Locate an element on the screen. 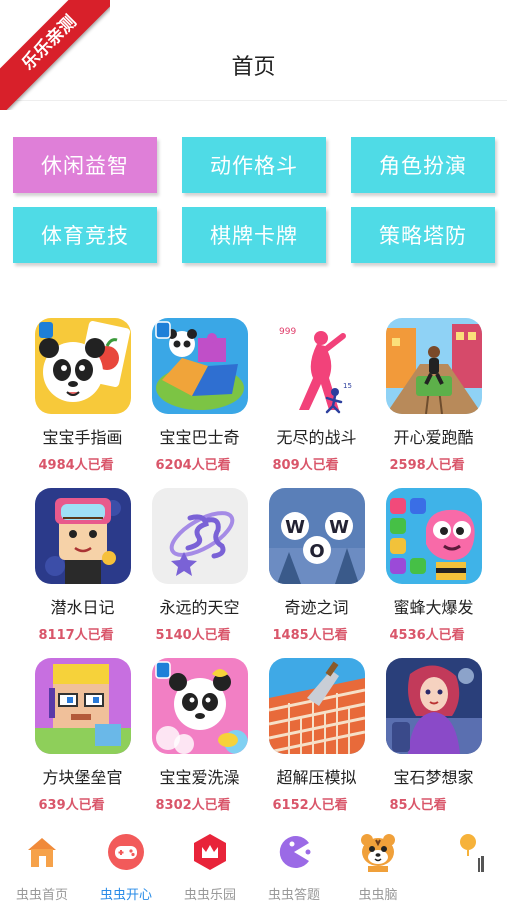 This screenshot has height=903, width=507. game-name: 超解压模拟 is located at coordinates (316, 777).